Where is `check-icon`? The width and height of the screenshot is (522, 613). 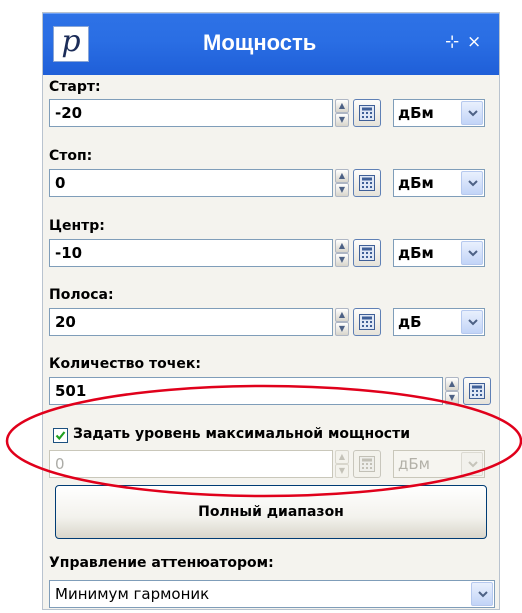 check-icon is located at coordinates (60, 436).